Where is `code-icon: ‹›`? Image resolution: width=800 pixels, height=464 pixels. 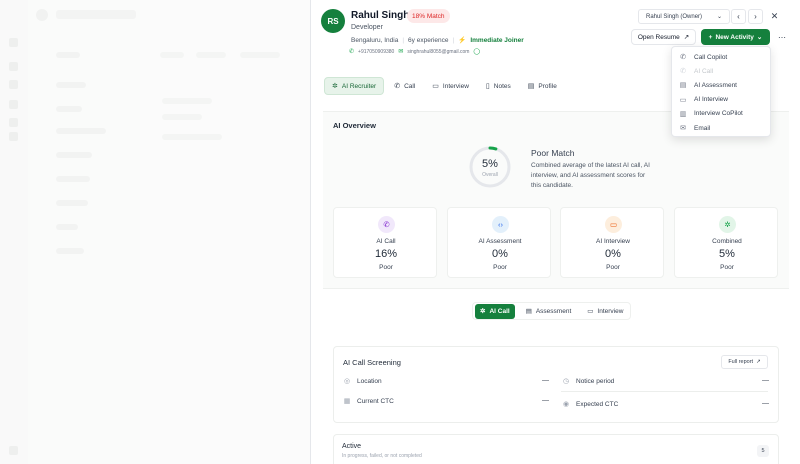 code-icon: ‹› is located at coordinates (500, 224).